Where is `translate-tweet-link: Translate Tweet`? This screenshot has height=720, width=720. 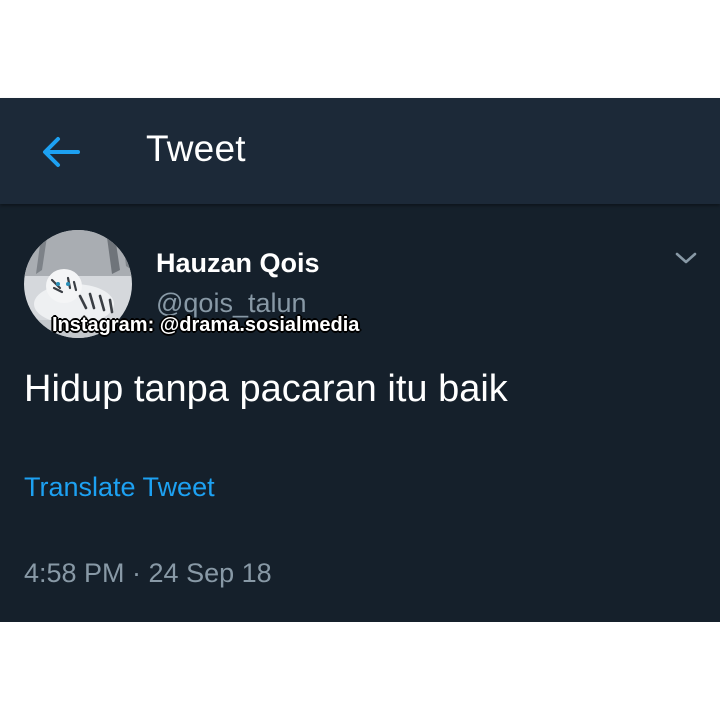
translate-tweet-link: Translate Tweet is located at coordinates (119, 487).